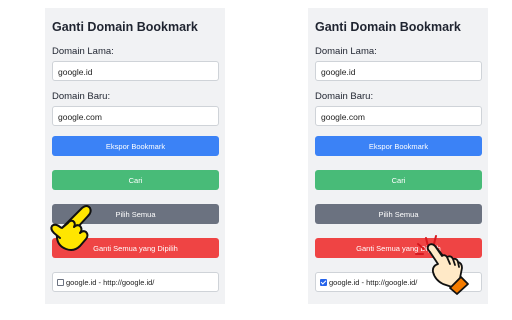 This screenshot has height=320, width=512. Describe the element at coordinates (71, 228) in the screenshot. I see `pointing-hand-icon` at that location.